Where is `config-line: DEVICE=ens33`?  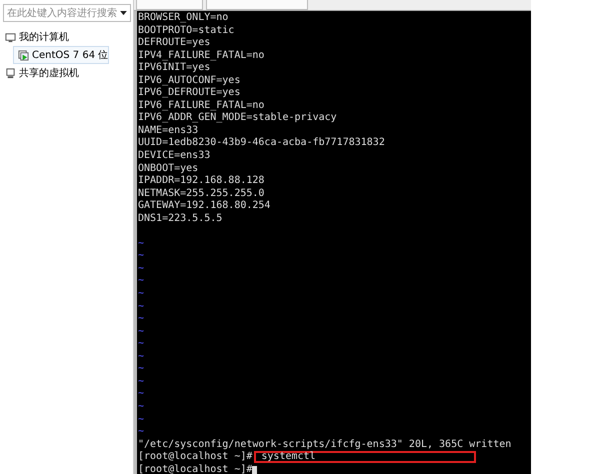 config-line: DEVICE=ens33 is located at coordinates (174, 156).